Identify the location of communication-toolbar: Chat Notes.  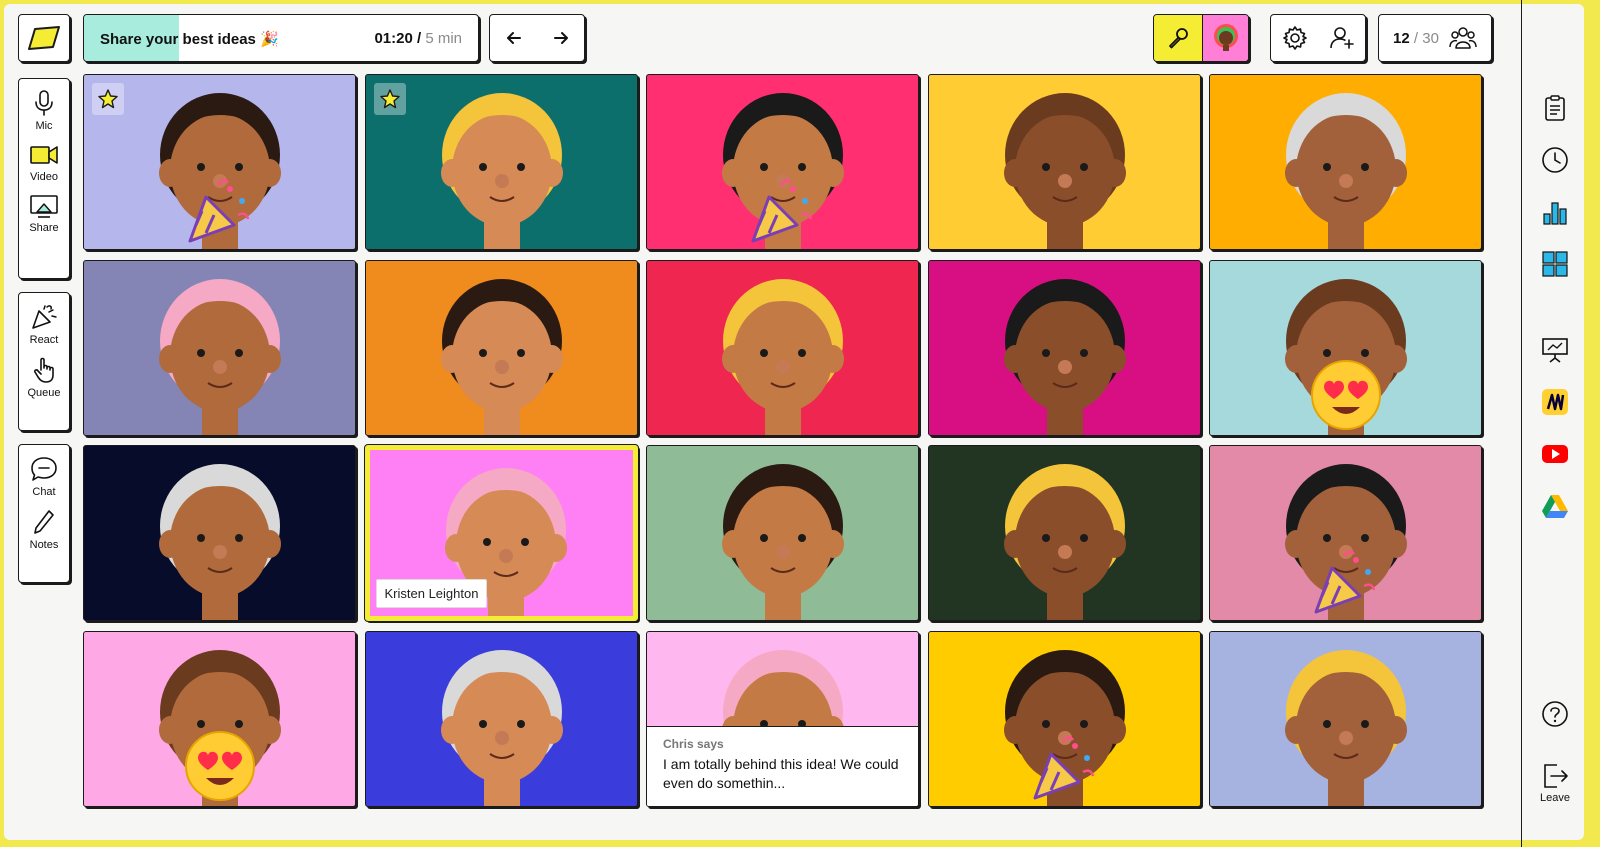
(44, 513).